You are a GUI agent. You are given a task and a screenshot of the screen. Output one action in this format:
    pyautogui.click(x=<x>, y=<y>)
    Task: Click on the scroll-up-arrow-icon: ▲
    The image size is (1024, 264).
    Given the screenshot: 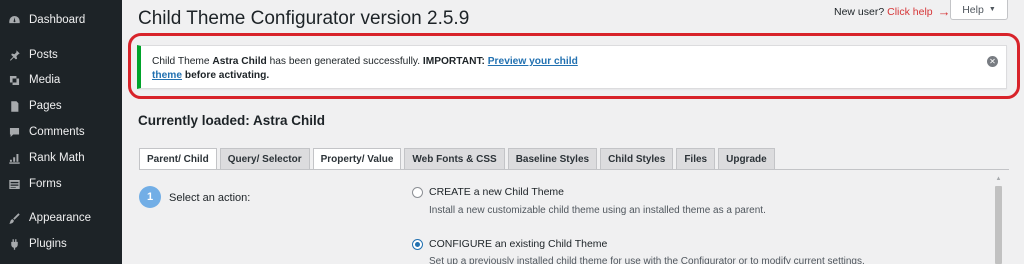 What is the action you would take?
    pyautogui.click(x=998, y=180)
    